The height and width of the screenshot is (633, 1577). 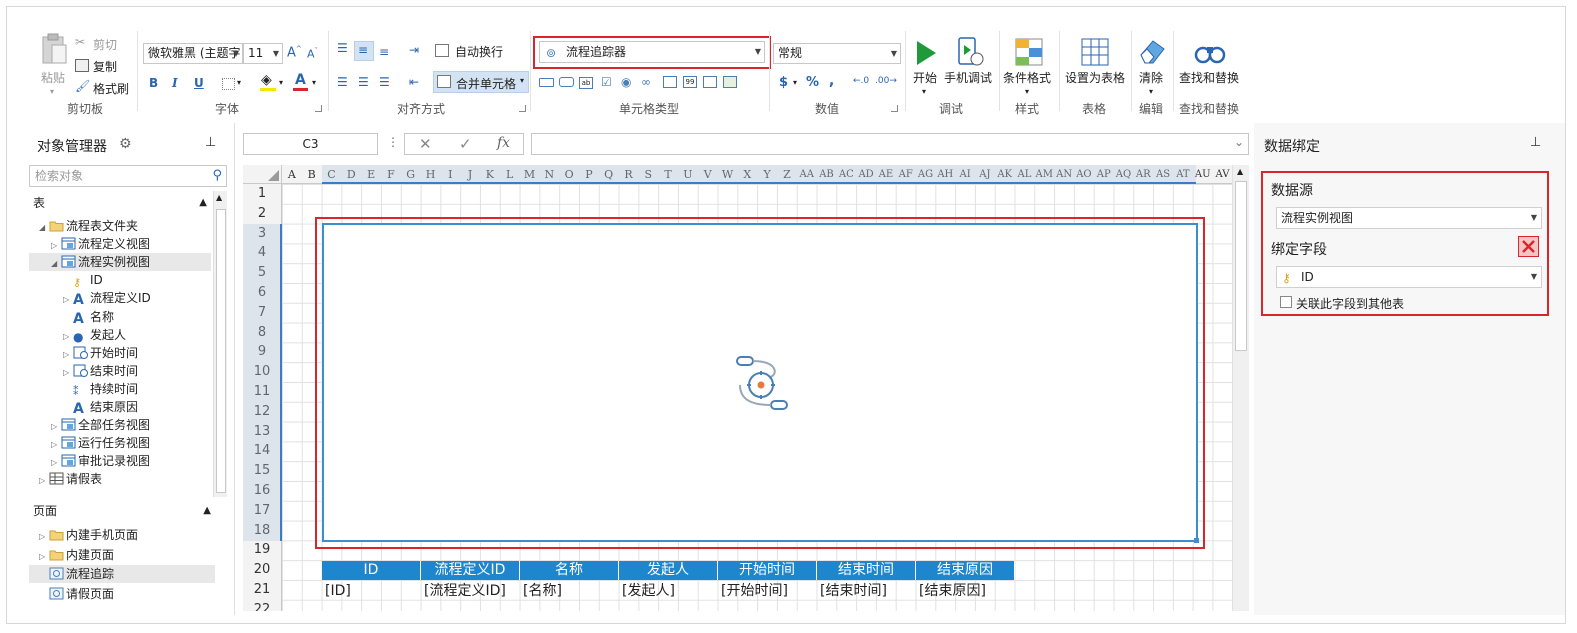 I want to click on format-painter-button: 🖌 格式刷, so click(x=105, y=88).